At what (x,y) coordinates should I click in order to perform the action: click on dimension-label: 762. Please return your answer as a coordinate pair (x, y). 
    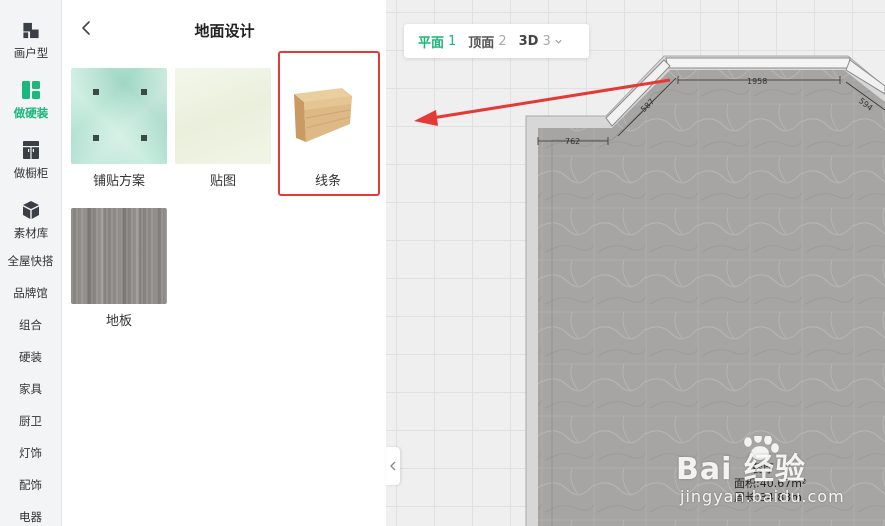
    Looking at the image, I should click on (573, 141).